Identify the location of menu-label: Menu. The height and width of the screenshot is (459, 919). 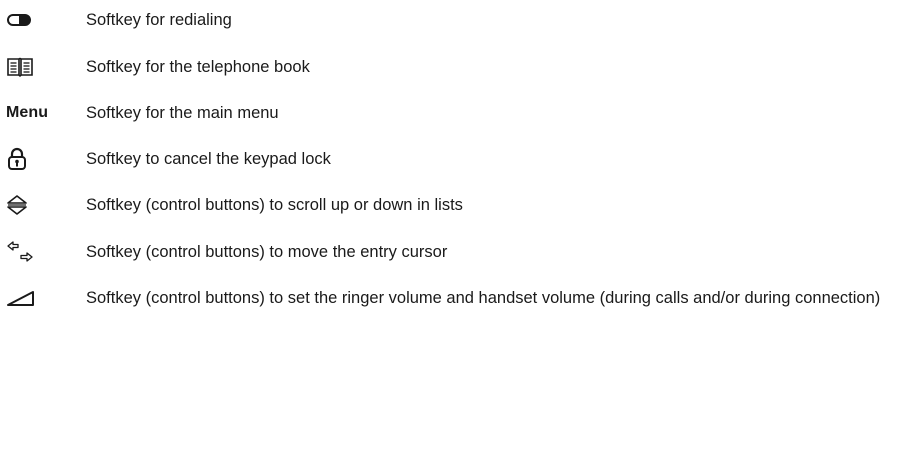
(38, 113).